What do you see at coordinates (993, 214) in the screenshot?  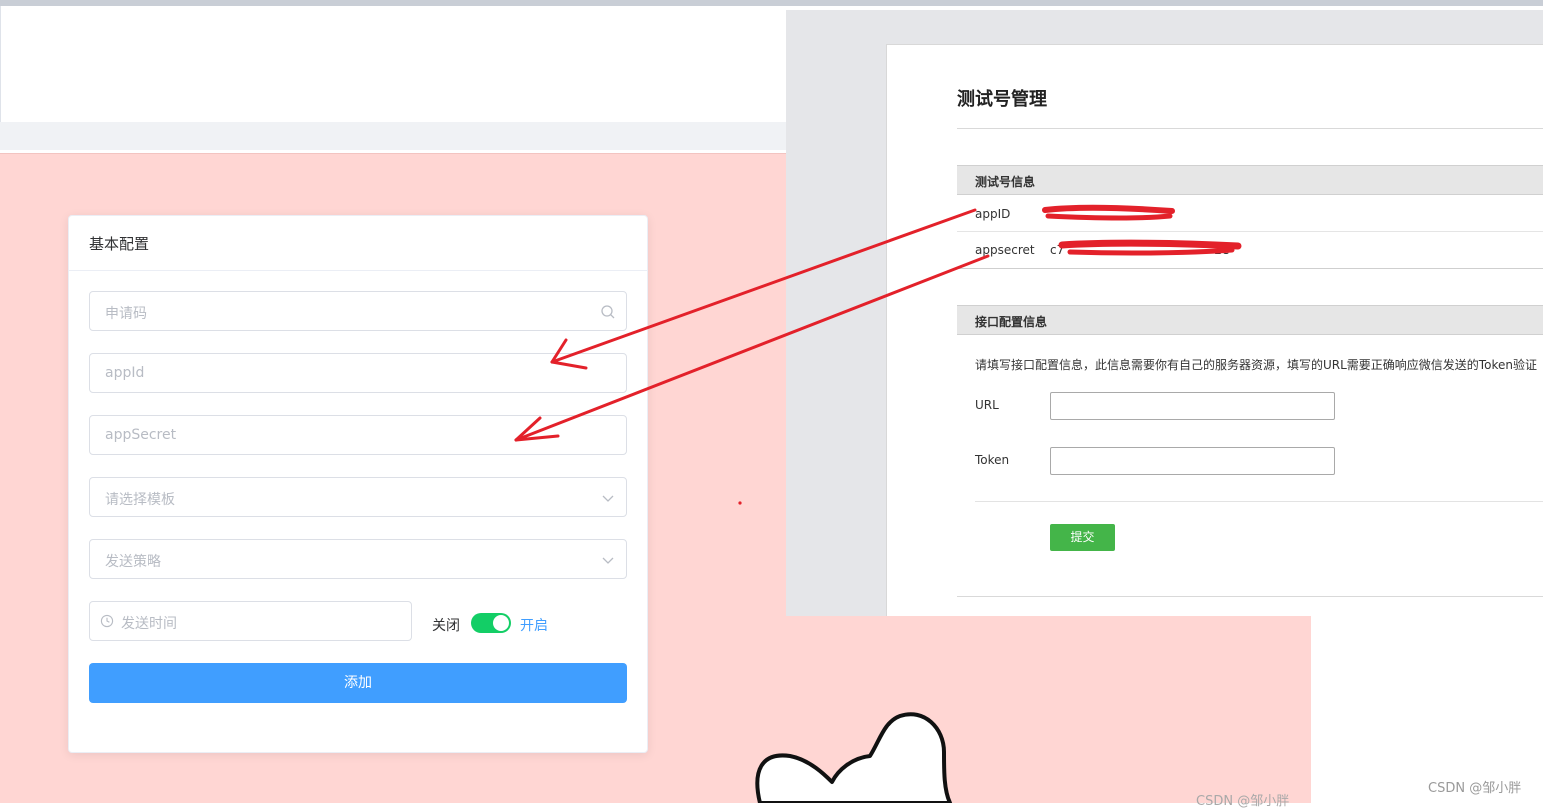 I see `appid-label: appID` at bounding box center [993, 214].